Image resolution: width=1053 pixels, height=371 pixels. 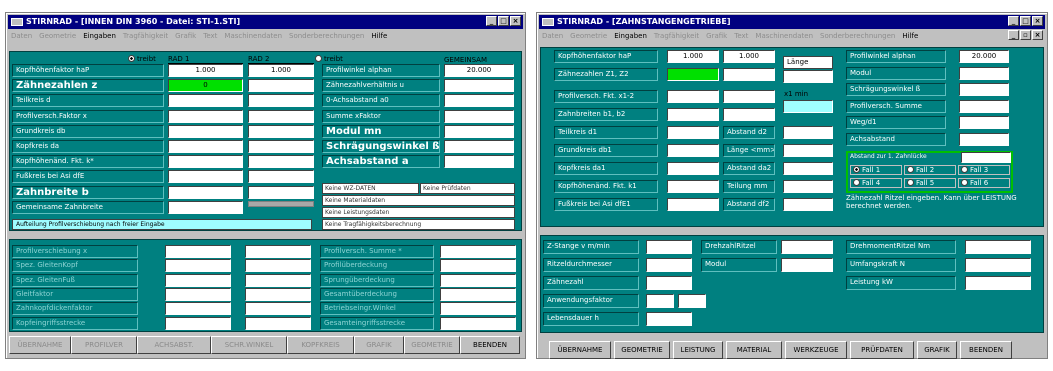 I want to click on input-ritzeldurchmesser, so click(x=669, y=265).